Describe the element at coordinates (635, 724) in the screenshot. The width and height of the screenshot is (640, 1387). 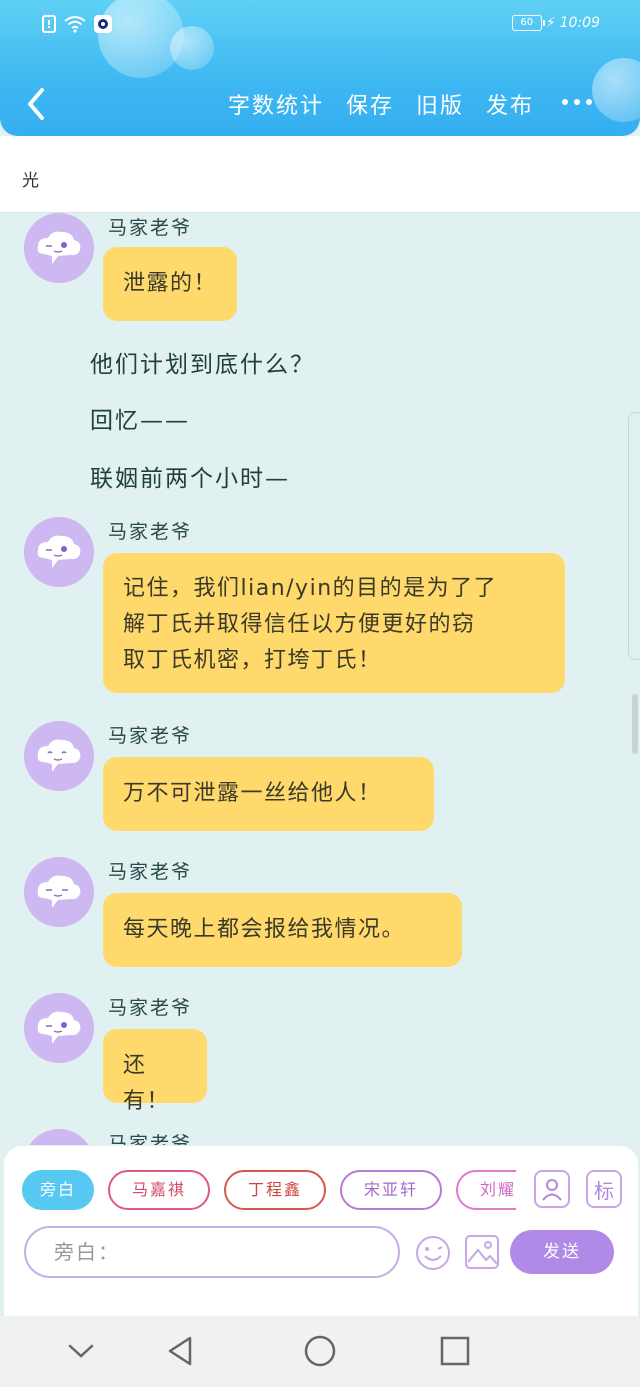
I see `scrollbar-thumb` at that location.